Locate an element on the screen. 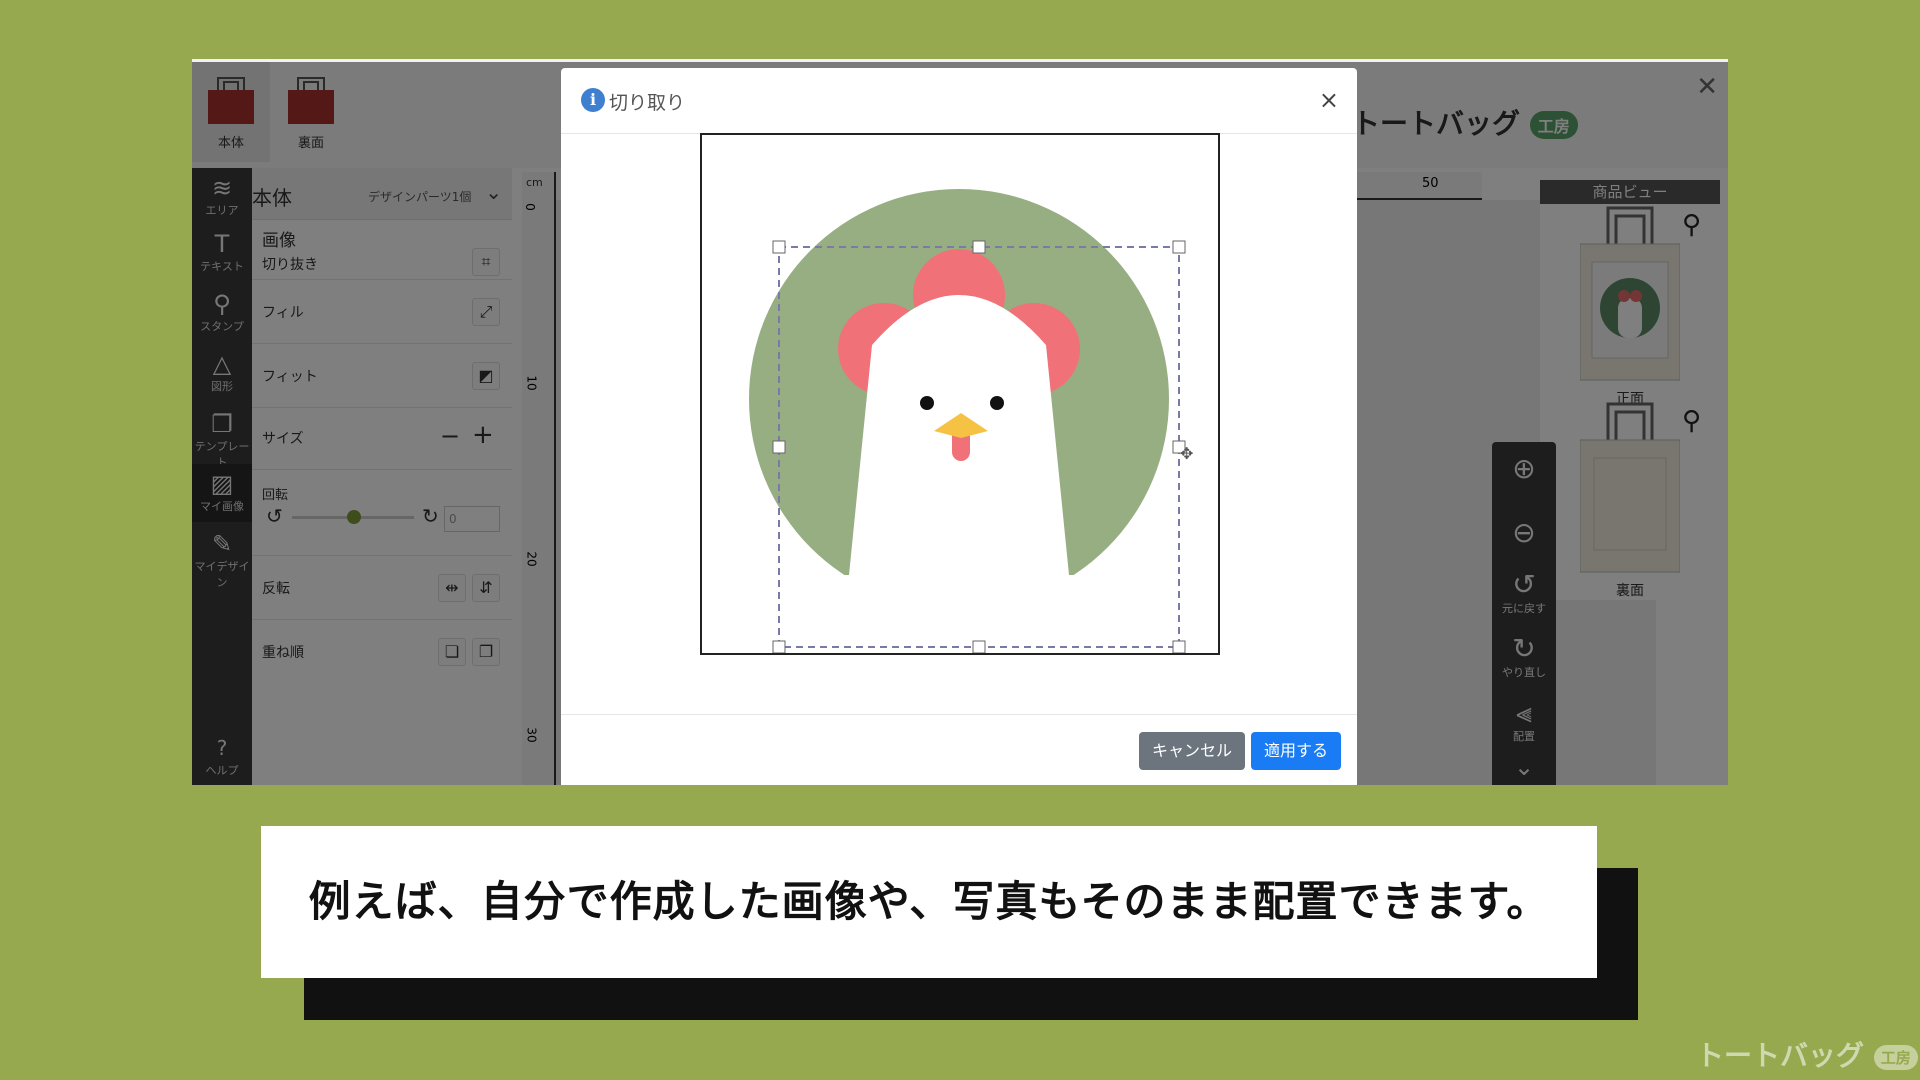 The height and width of the screenshot is (1080, 1920). info-icon: i is located at coordinates (593, 100).